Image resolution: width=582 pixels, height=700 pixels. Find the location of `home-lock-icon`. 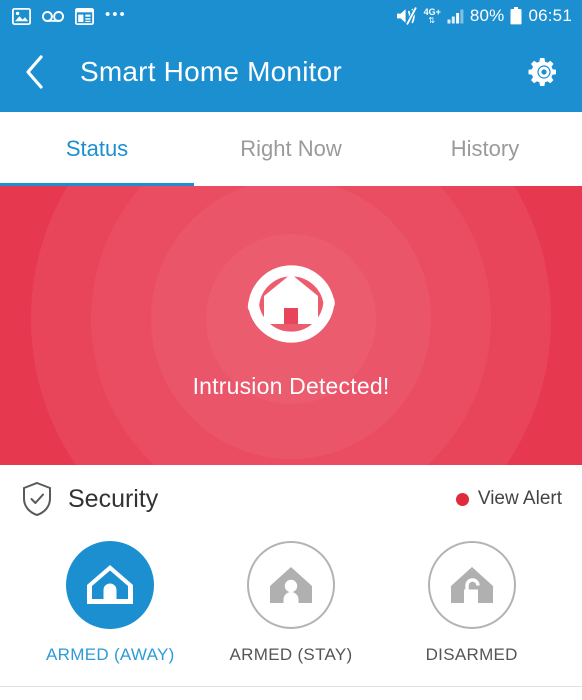

home-lock-icon is located at coordinates (110, 584).